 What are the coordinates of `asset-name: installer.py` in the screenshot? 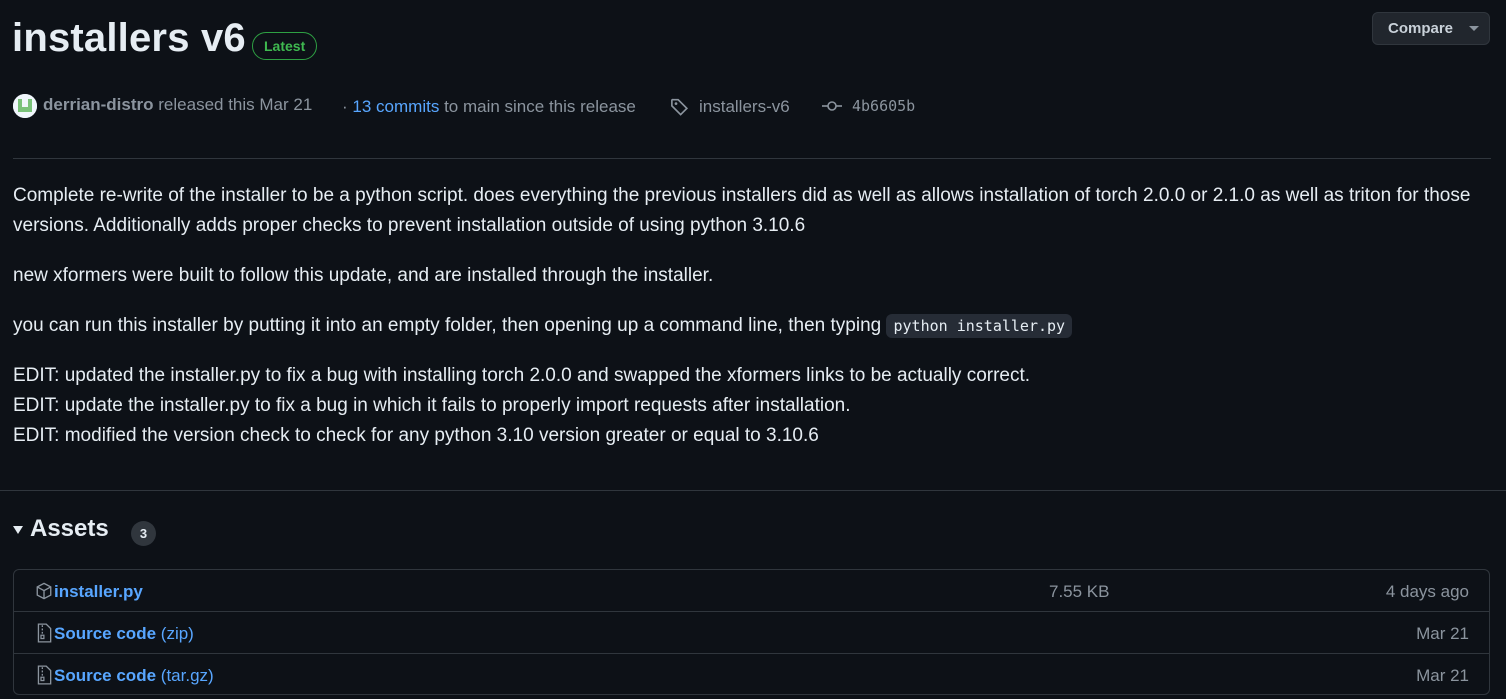 It's located at (98, 591).